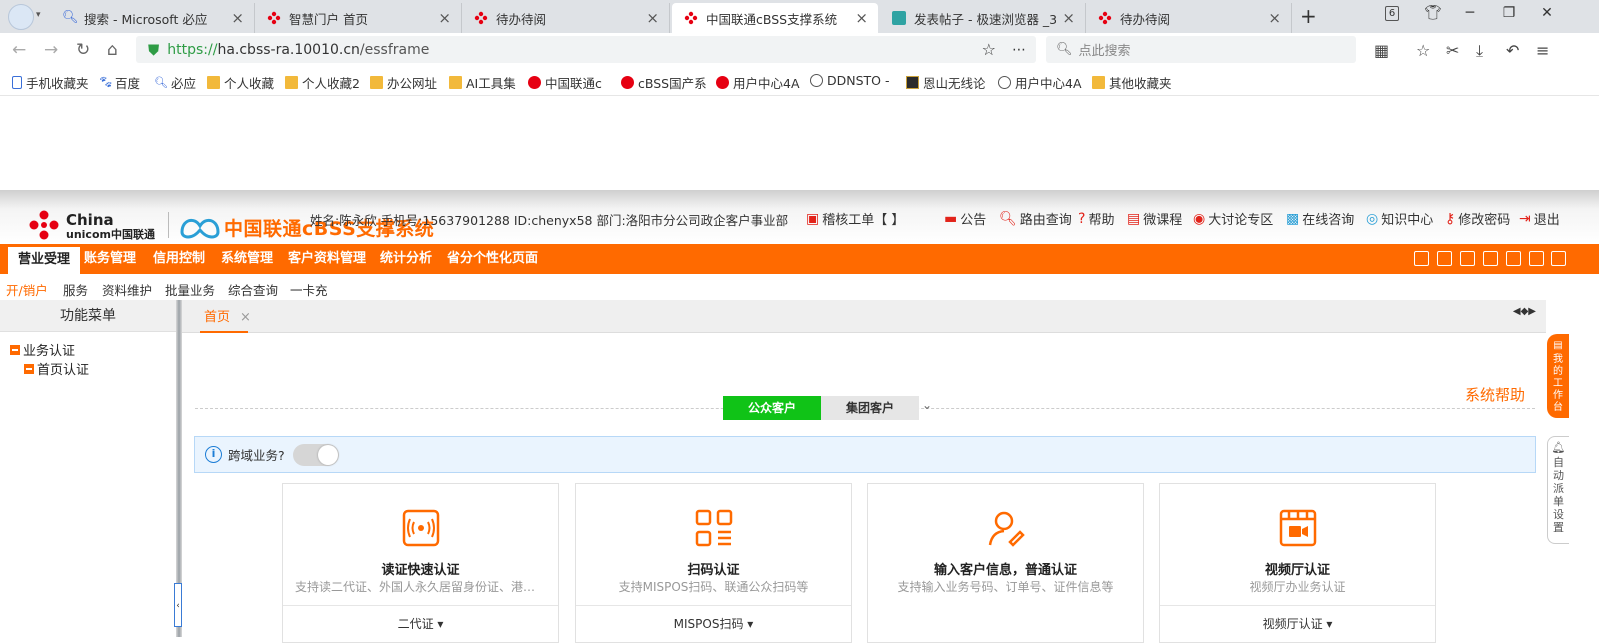 The height and width of the screenshot is (643, 1599). Describe the element at coordinates (927, 405) in the screenshot. I see `chevron-down-icon: ⌄` at that location.